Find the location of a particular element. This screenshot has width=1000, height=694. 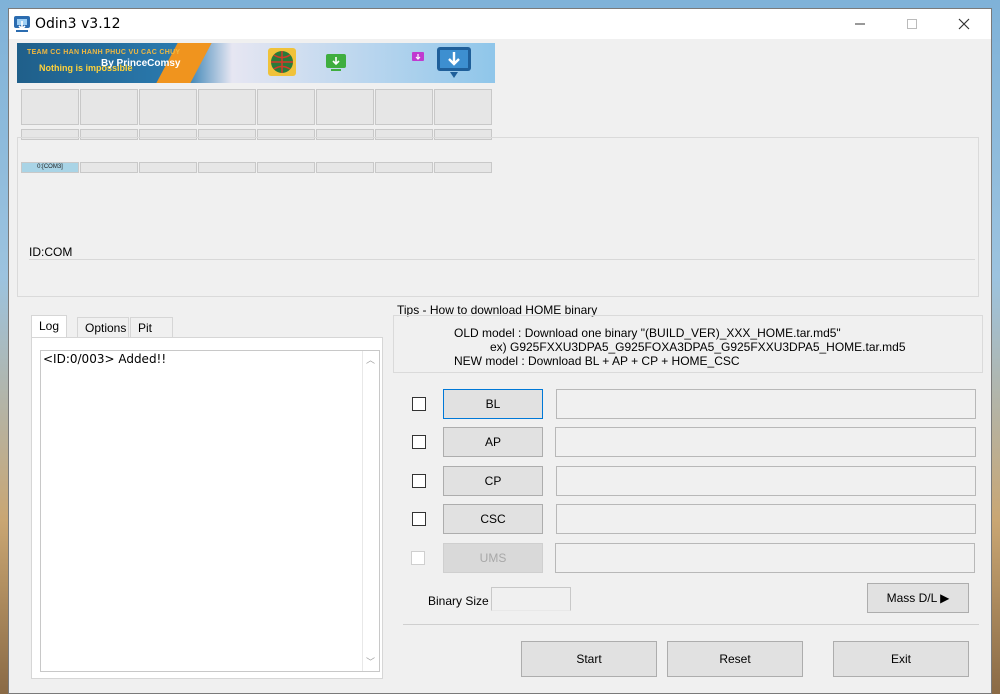

maximize-button is located at coordinates (912, 24).